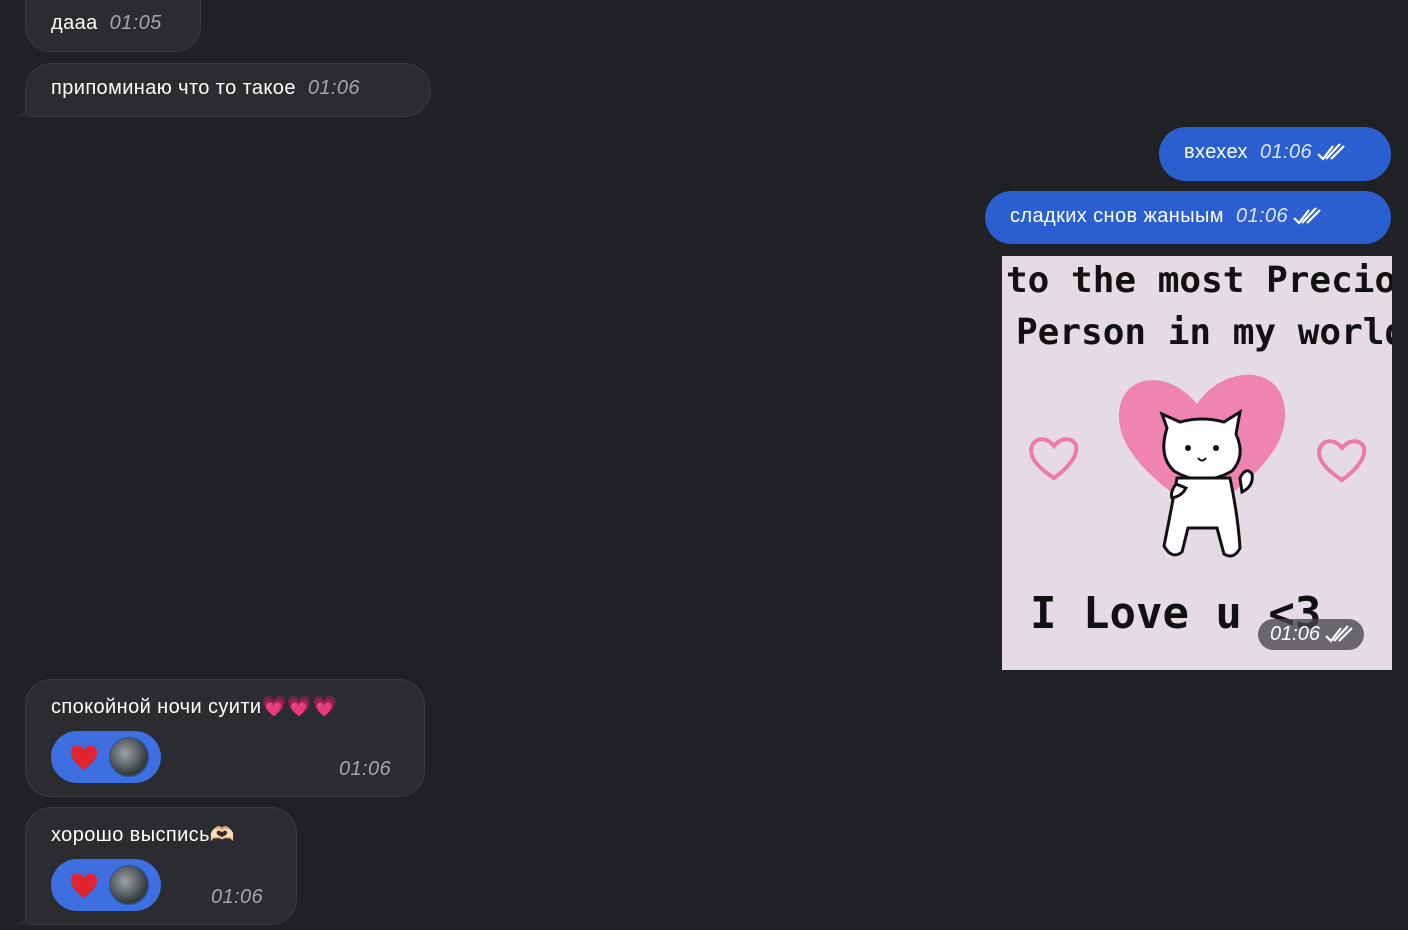 The image size is (1408, 930). I want to click on message-text: хорошо выспись, so click(130, 835).